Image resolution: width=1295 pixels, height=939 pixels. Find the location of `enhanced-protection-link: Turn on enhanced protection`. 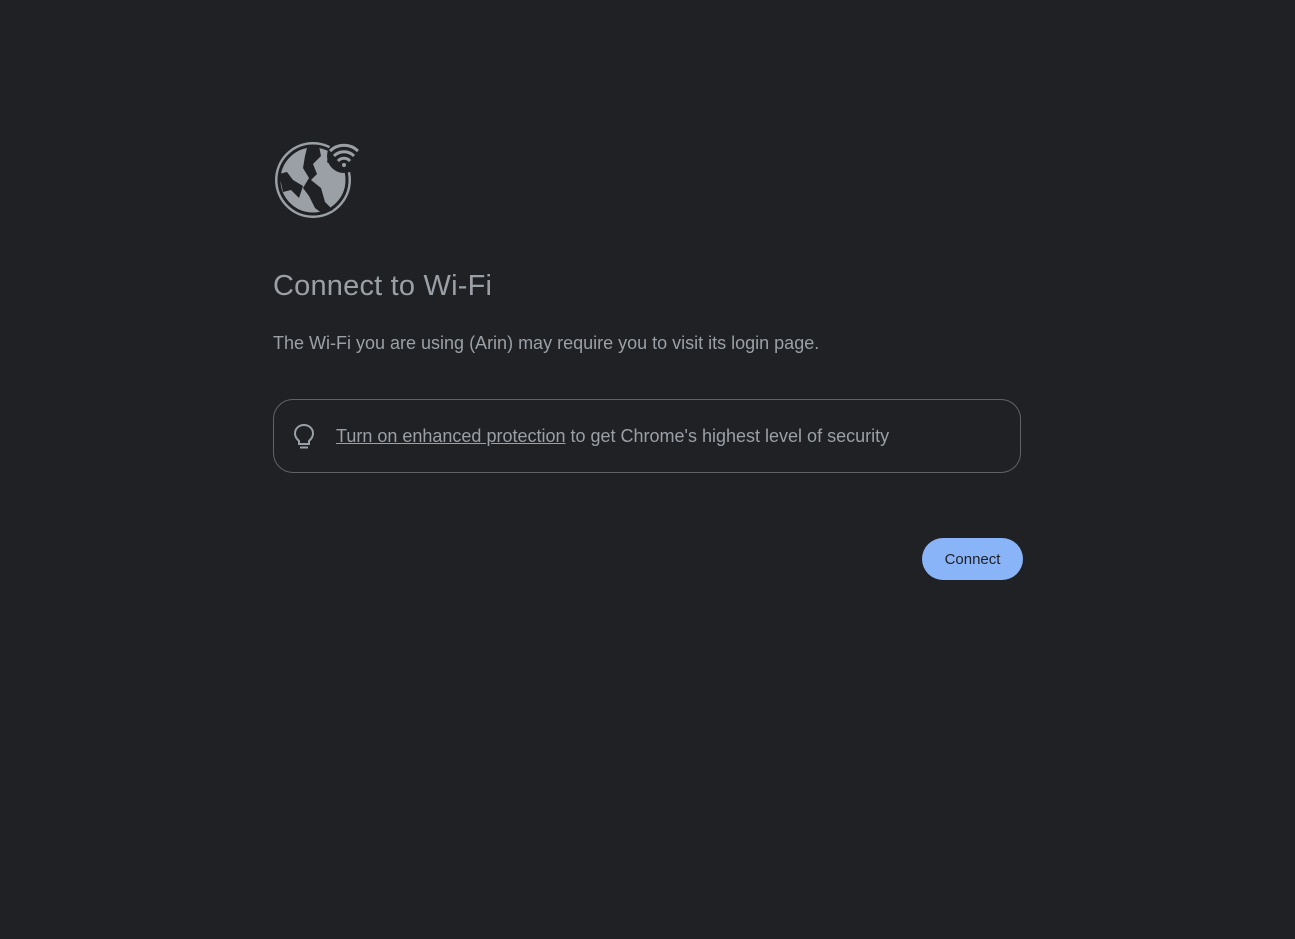

enhanced-protection-link: Turn on enhanced protection is located at coordinates (451, 436).